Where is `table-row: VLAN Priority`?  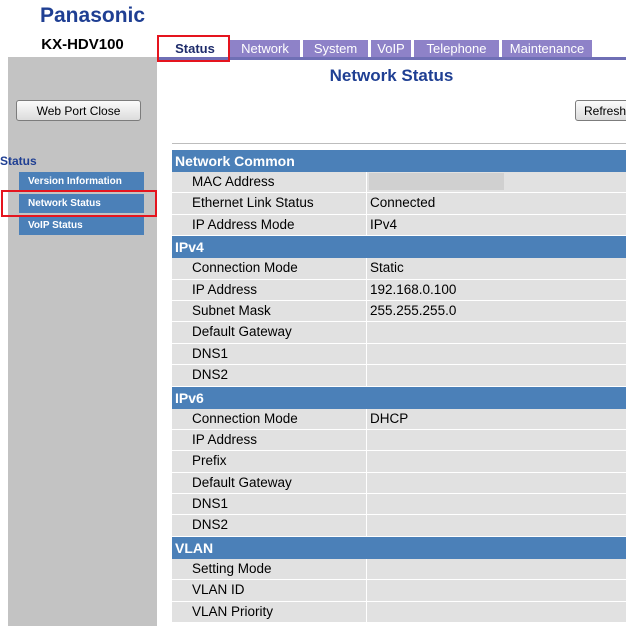
table-row: VLAN Priority is located at coordinates (399, 612).